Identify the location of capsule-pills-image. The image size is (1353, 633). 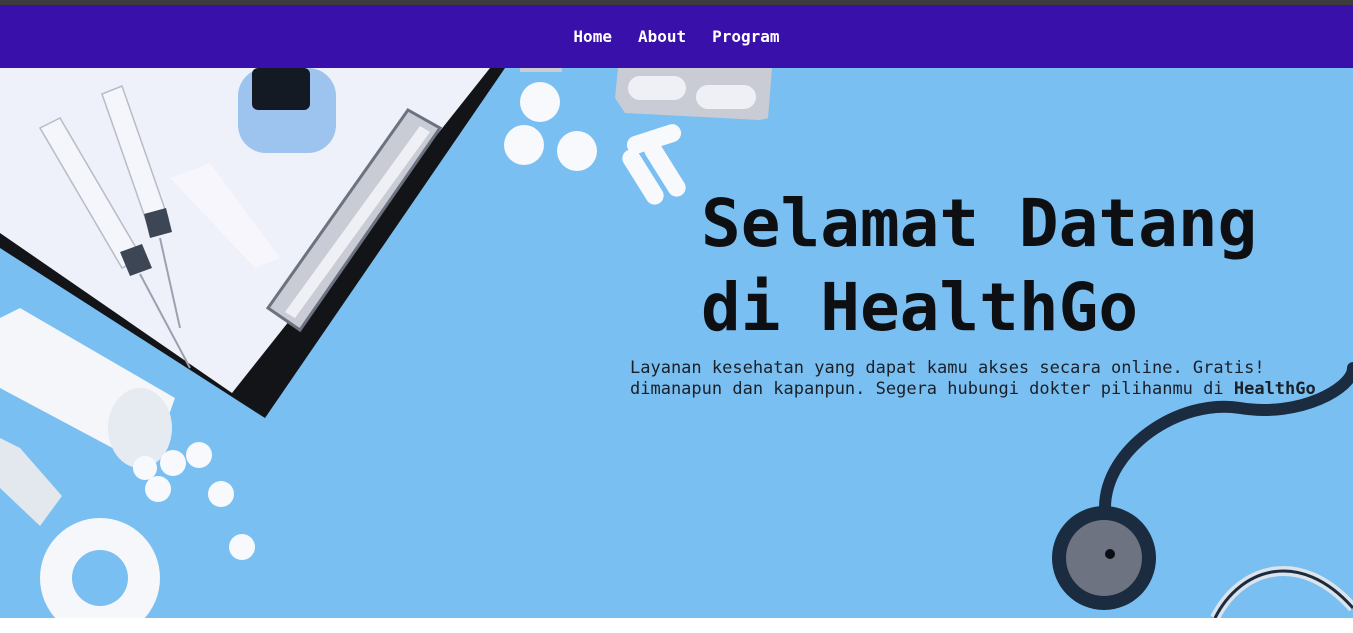
(654, 164).